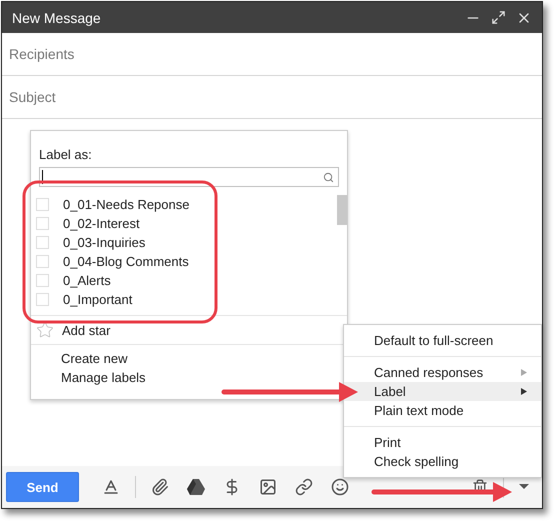 The image size is (554, 526). What do you see at coordinates (45, 330) in the screenshot?
I see `star-icon` at bounding box center [45, 330].